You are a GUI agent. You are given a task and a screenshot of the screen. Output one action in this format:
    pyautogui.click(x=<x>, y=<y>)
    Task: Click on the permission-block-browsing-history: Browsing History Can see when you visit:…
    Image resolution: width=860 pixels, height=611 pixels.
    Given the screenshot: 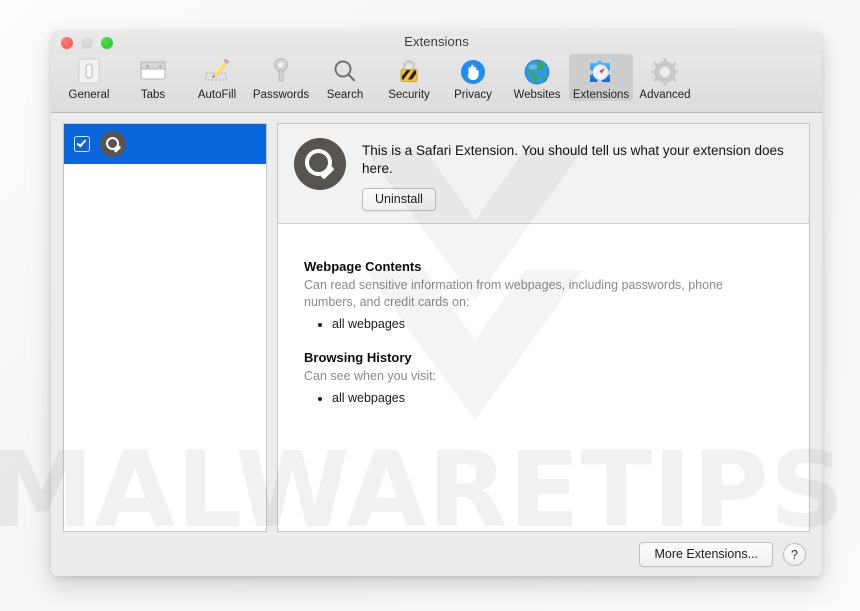 What is the action you would take?
    pyautogui.click(x=556, y=379)
    